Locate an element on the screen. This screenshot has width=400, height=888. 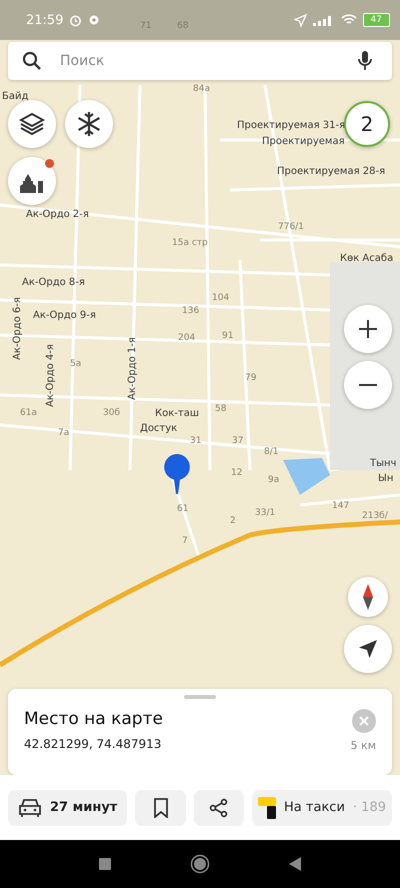
street-name: Ын is located at coordinates (386, 479).